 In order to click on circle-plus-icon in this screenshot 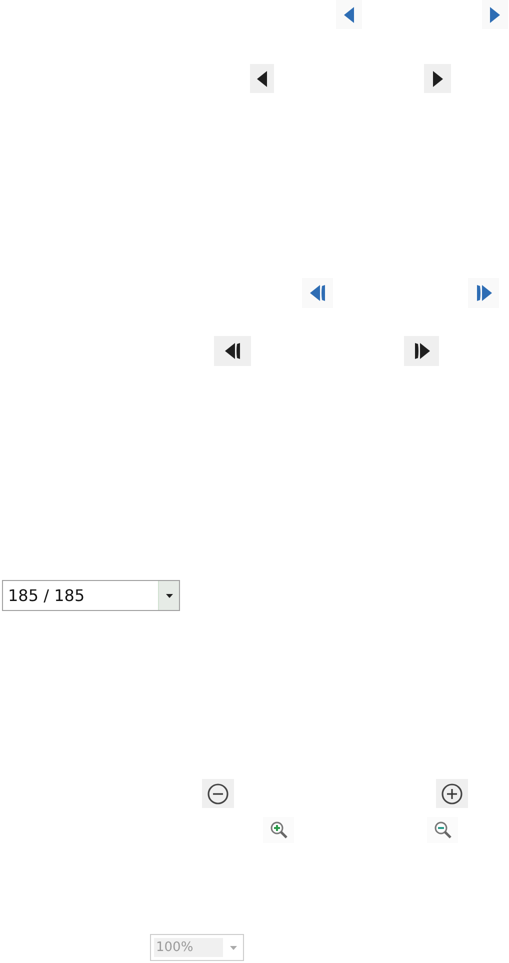, I will do `click(452, 793)`.